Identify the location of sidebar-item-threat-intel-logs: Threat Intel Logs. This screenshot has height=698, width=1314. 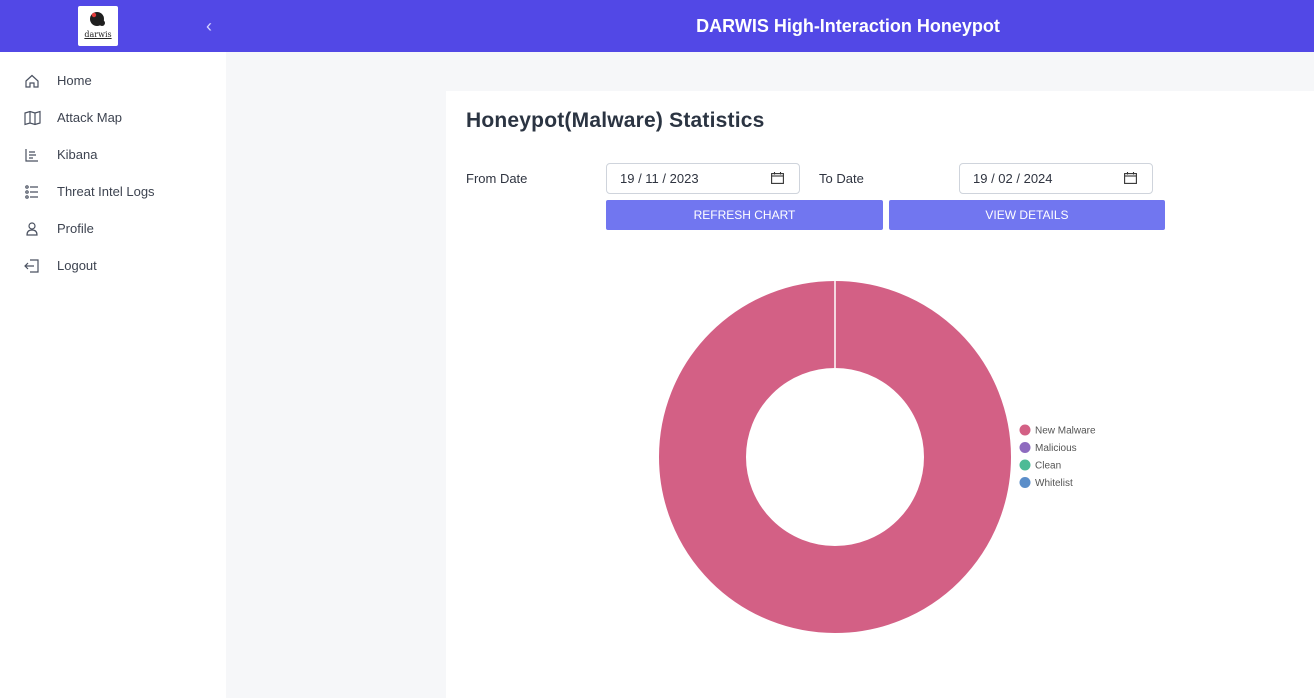
(113, 192).